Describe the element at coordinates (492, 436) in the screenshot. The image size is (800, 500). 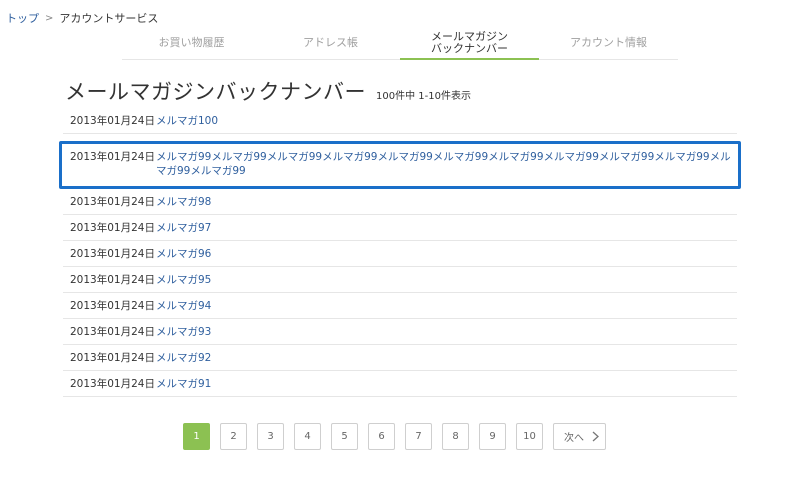
I see `page-button: 9` at that location.